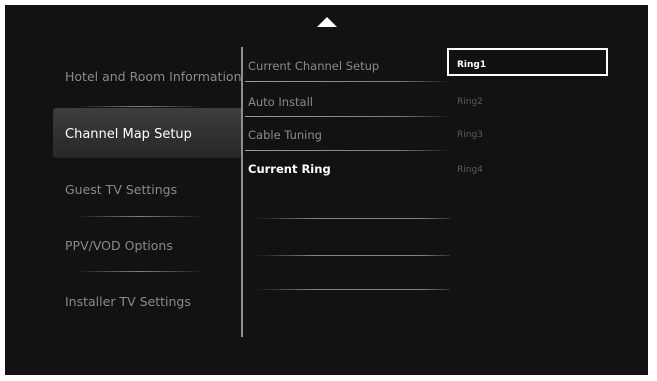 The height and width of the screenshot is (381, 657). What do you see at coordinates (121, 189) in the screenshot?
I see `menu-item-guest-tv-settings: Guest TV Settings` at bounding box center [121, 189].